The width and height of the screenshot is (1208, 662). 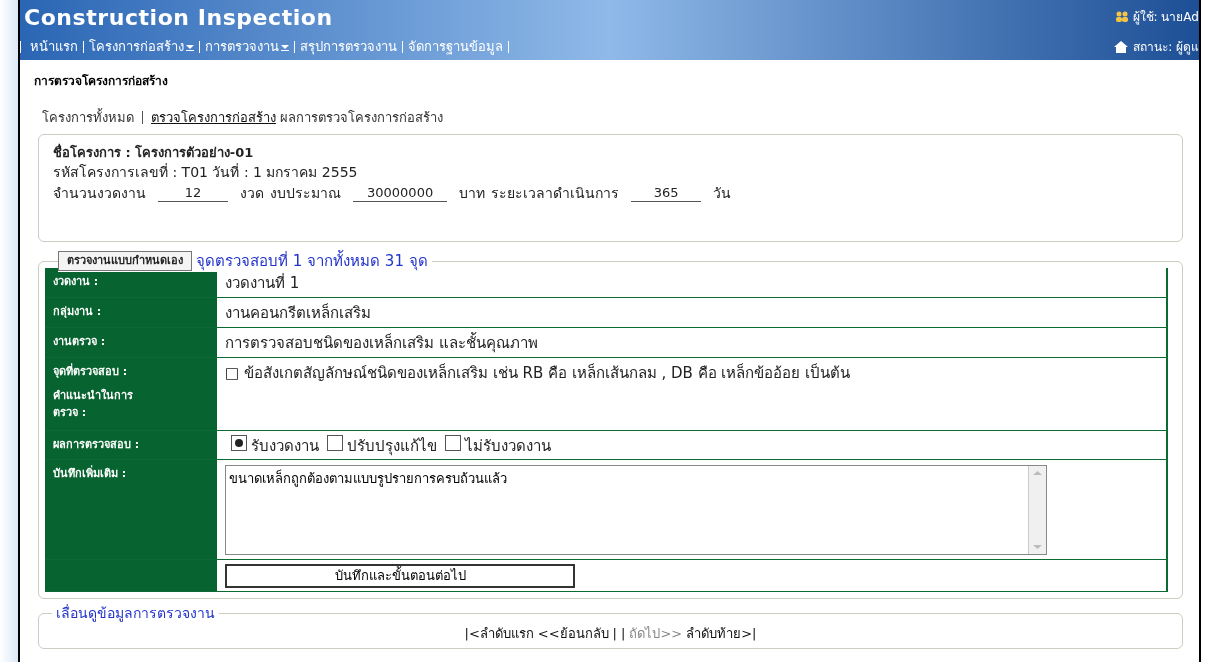 I want to click on page-title: การตรวจโครงการก่อสร้าง, so click(x=101, y=81).